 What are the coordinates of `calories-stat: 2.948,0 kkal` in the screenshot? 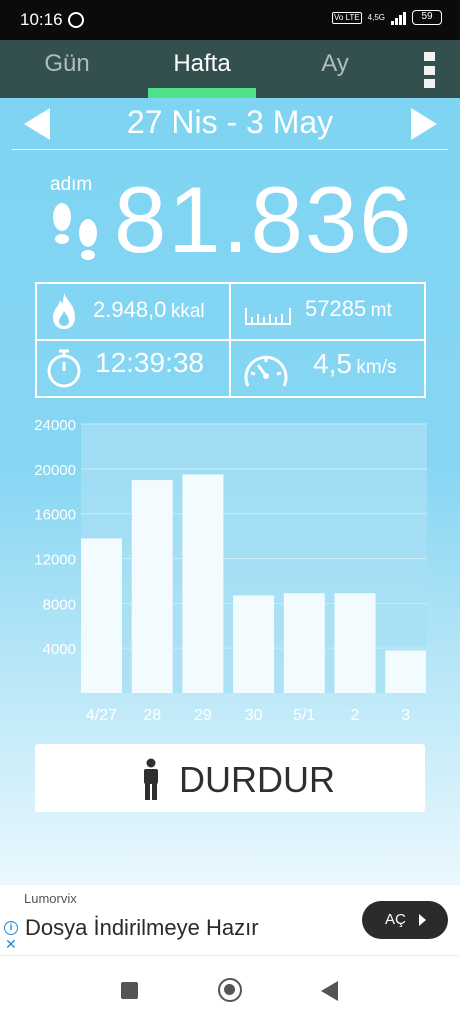 It's located at (149, 310).